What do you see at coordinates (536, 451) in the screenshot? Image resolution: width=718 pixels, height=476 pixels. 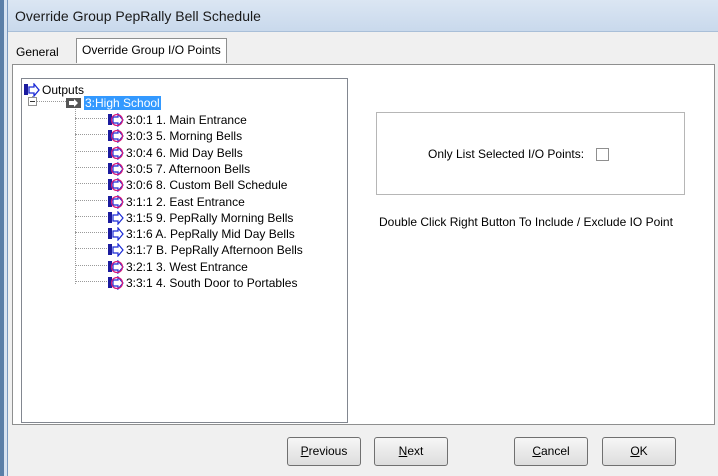 I see `cancel-accel-key: C` at bounding box center [536, 451].